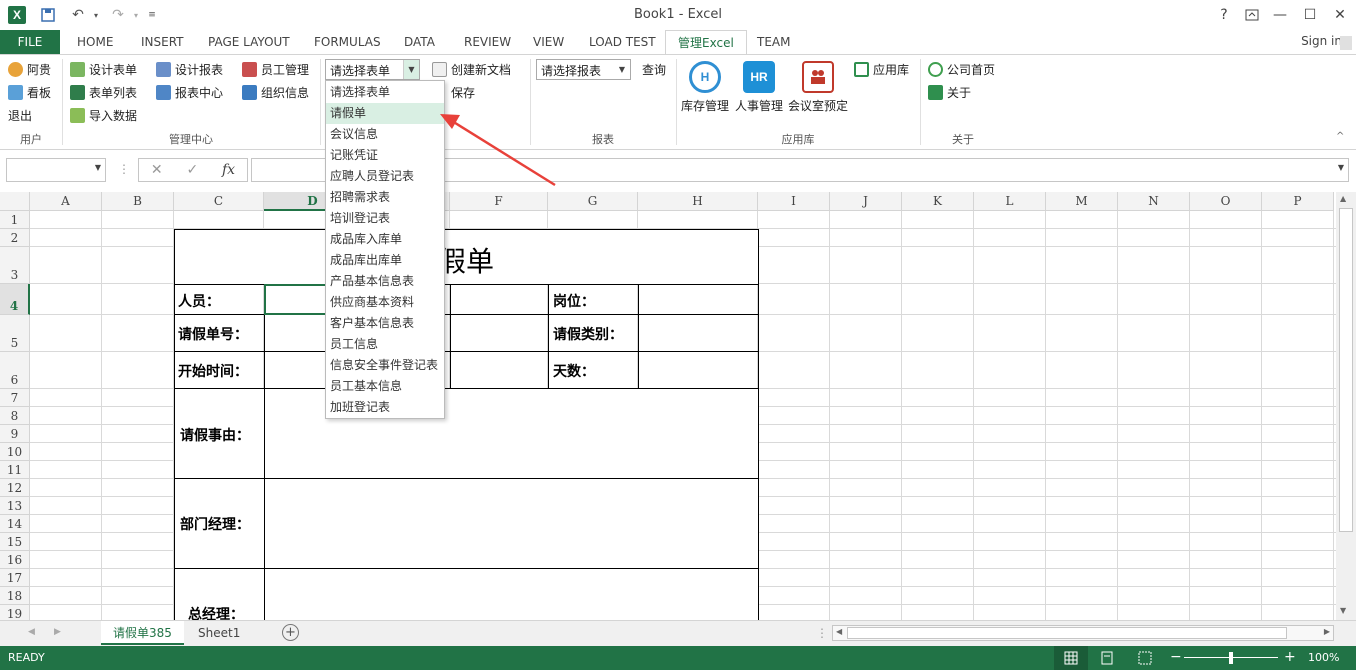 The width and height of the screenshot is (1356, 670). I want to click on account-icon, so click(1346, 43).